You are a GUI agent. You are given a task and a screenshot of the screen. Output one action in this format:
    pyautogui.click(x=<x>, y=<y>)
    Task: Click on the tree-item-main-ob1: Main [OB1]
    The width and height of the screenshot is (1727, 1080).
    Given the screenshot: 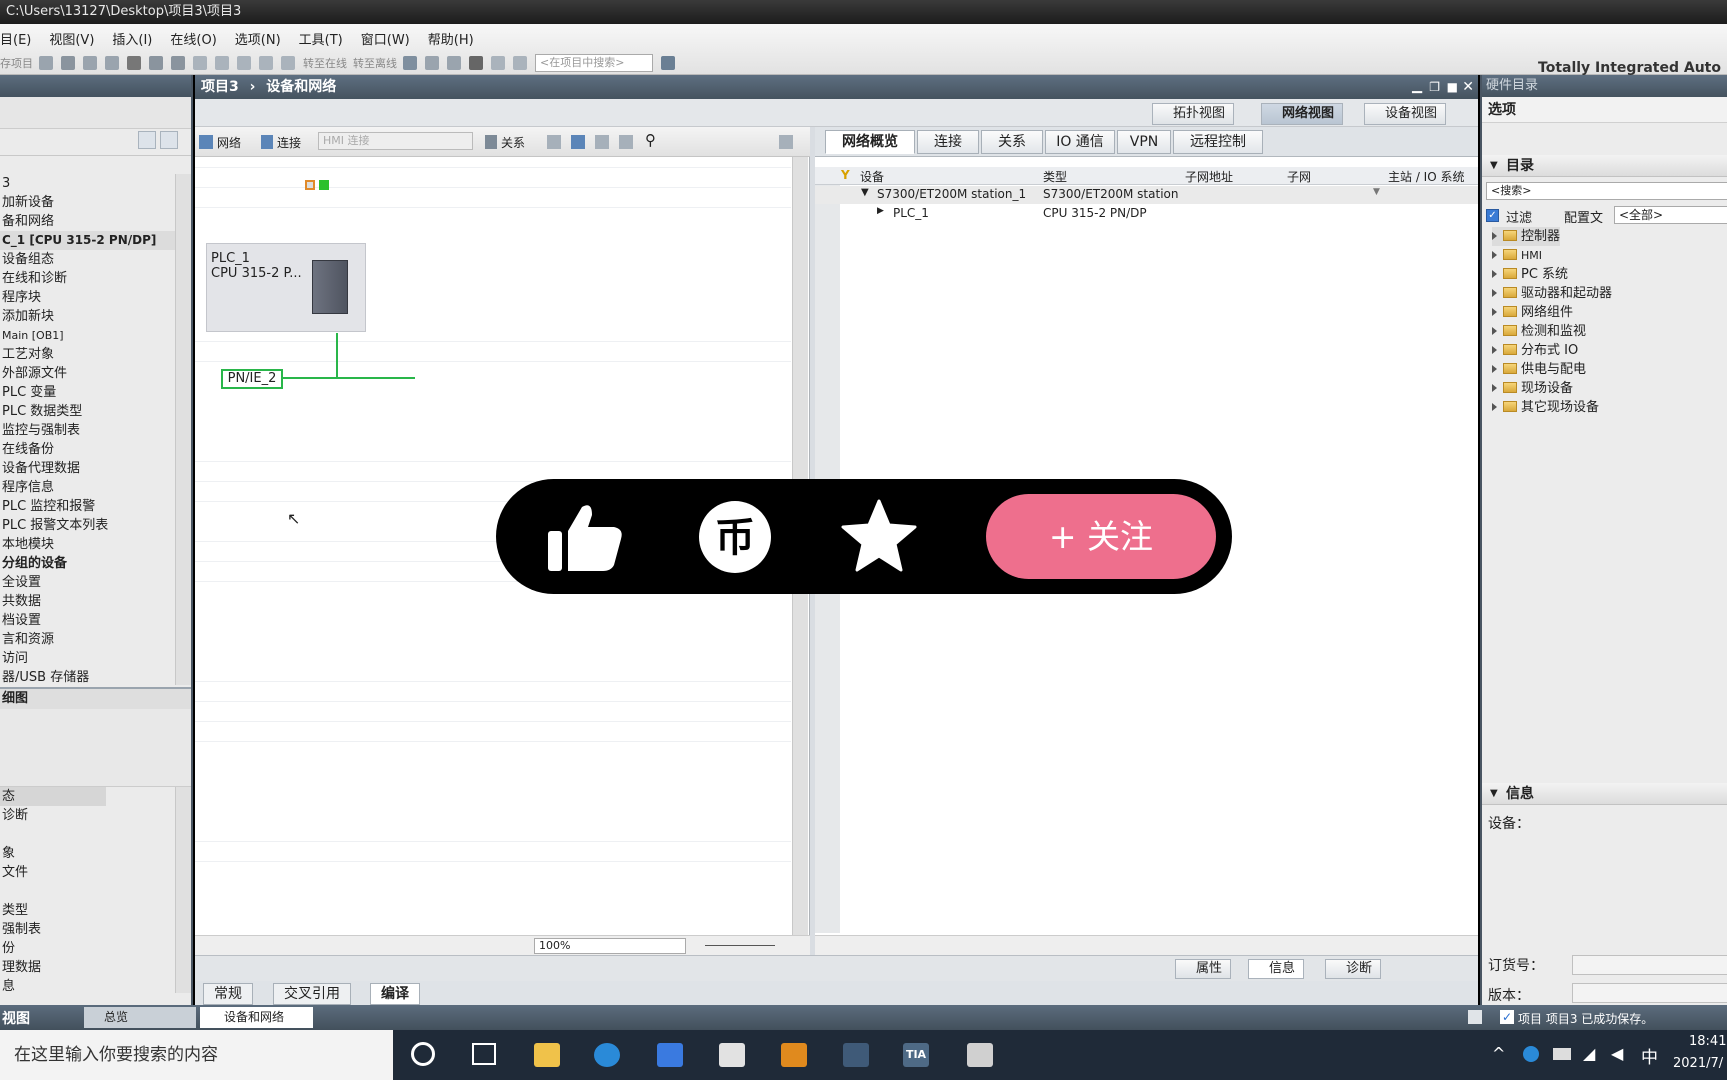 What is the action you would take?
    pyautogui.click(x=87, y=335)
    